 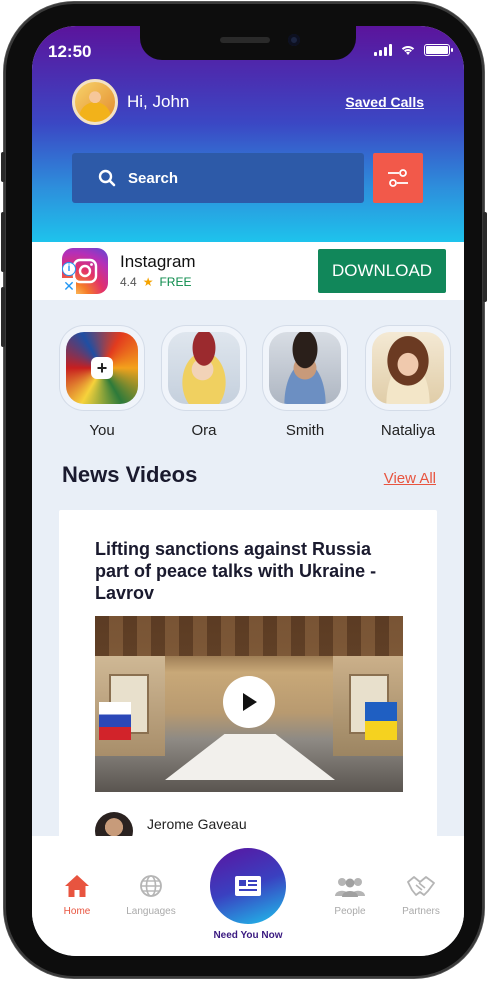 What do you see at coordinates (102, 430) in the screenshot?
I see `story-name: You` at bounding box center [102, 430].